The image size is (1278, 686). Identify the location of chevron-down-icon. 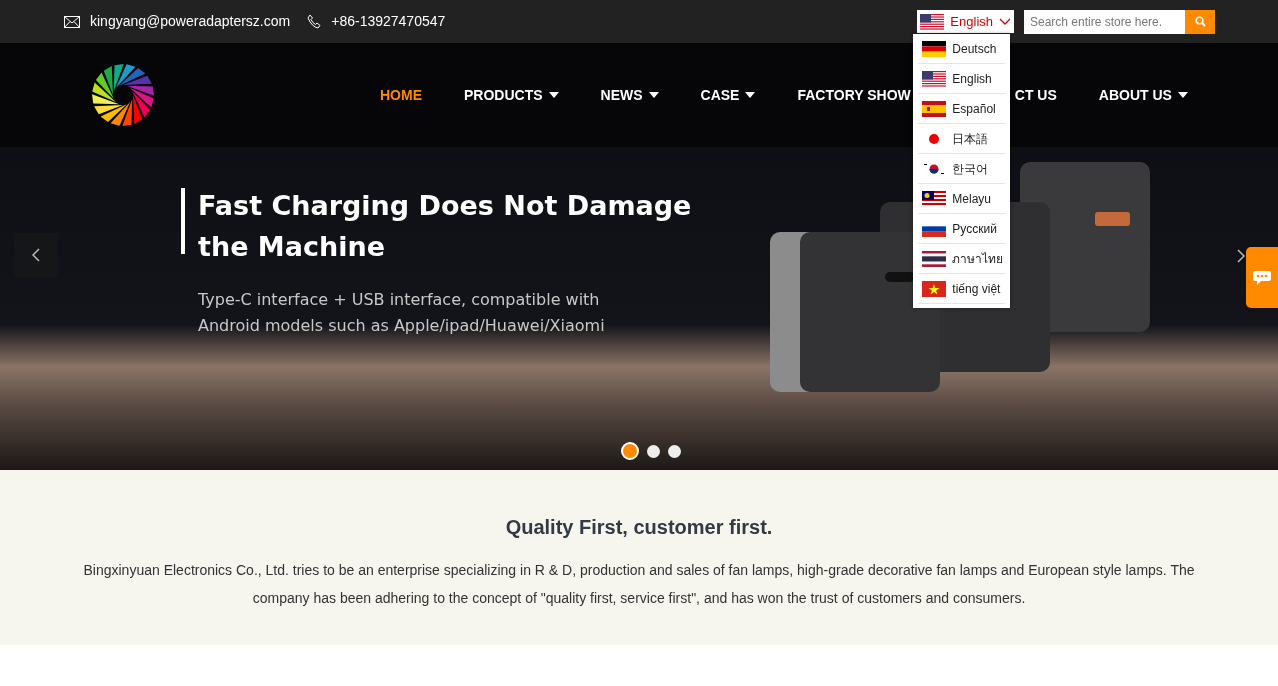
(1005, 21).